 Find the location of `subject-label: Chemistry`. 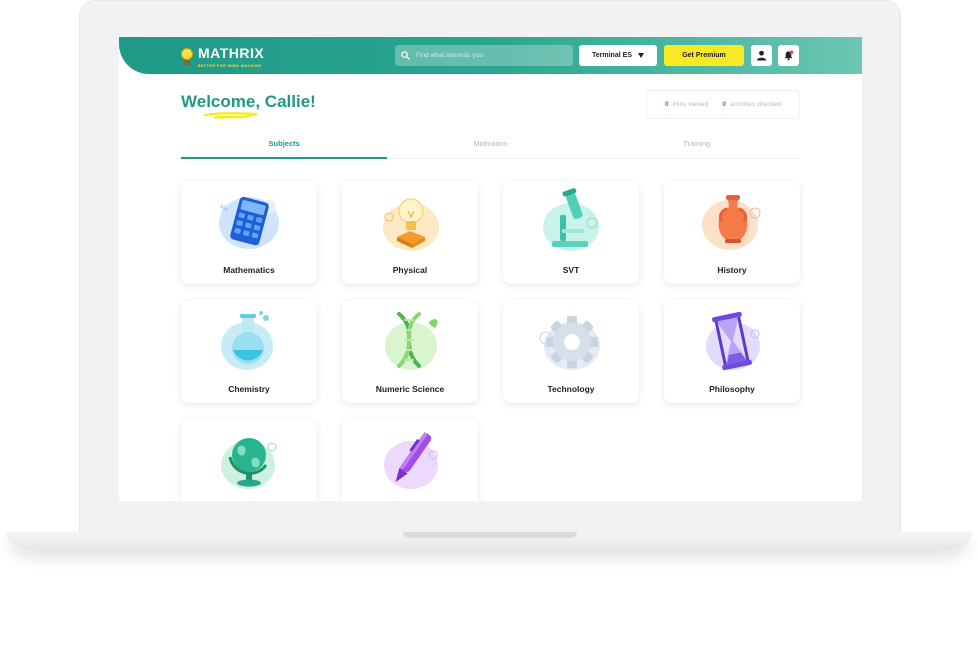

subject-label: Chemistry is located at coordinates (249, 389).